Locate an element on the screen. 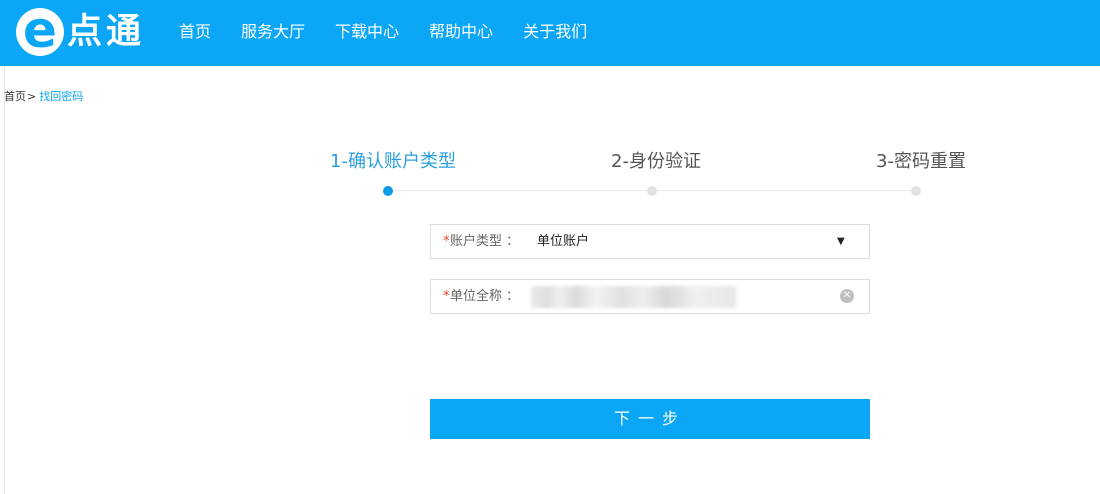 Image resolution: width=1100 pixels, height=494 pixels. account-type-select: * 账户类型 ： 单位账户 ▼ is located at coordinates (650, 241).